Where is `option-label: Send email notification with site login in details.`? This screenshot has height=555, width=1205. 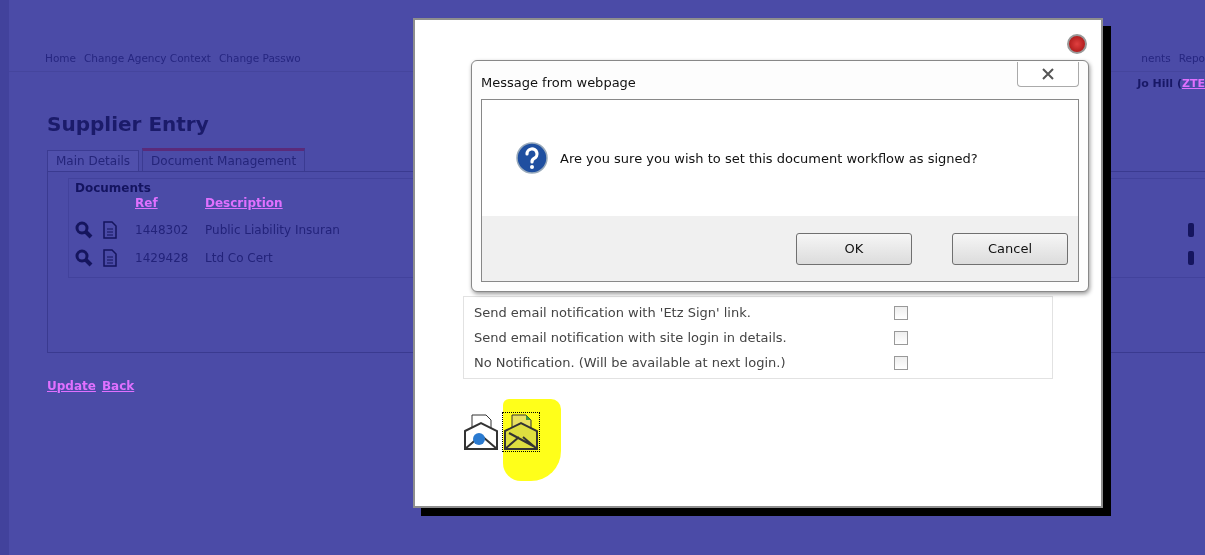
option-label: Send email notification with site login in details. is located at coordinates (630, 337).